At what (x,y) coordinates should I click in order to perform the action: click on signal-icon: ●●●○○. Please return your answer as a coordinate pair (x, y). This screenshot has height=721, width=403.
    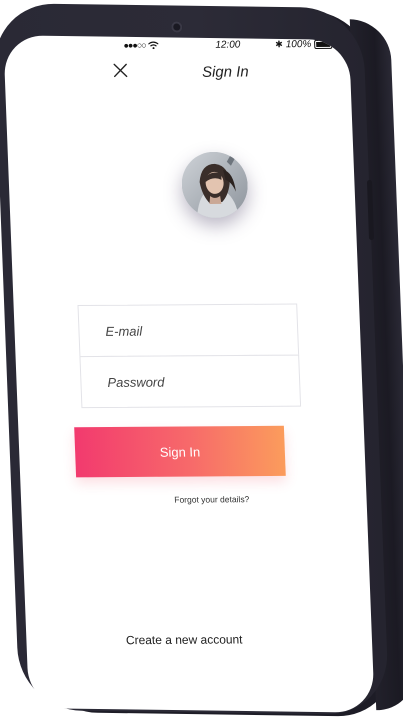
    Looking at the image, I should click on (134, 45).